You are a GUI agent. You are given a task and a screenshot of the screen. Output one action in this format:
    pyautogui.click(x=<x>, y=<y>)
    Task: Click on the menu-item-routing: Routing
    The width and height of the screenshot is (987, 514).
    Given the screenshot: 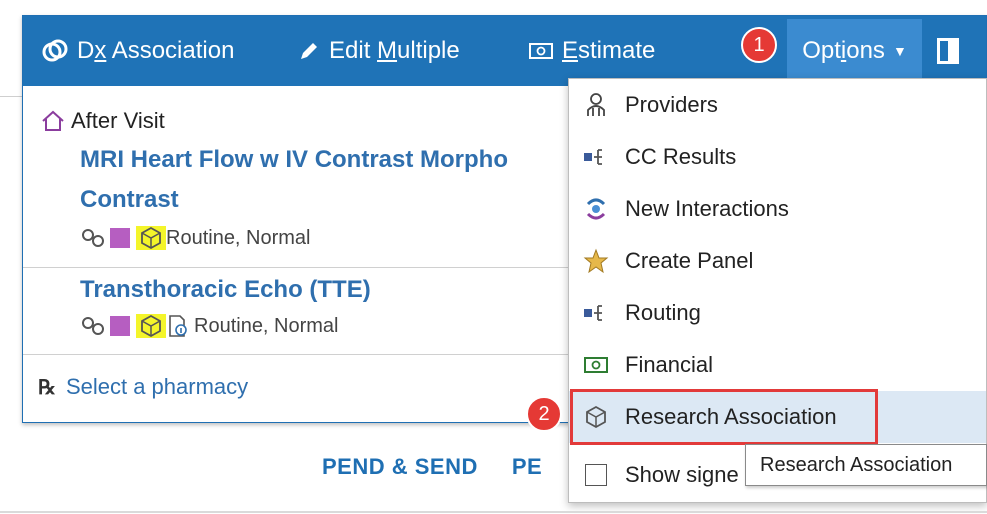 What is the action you would take?
    pyautogui.click(x=777, y=313)
    